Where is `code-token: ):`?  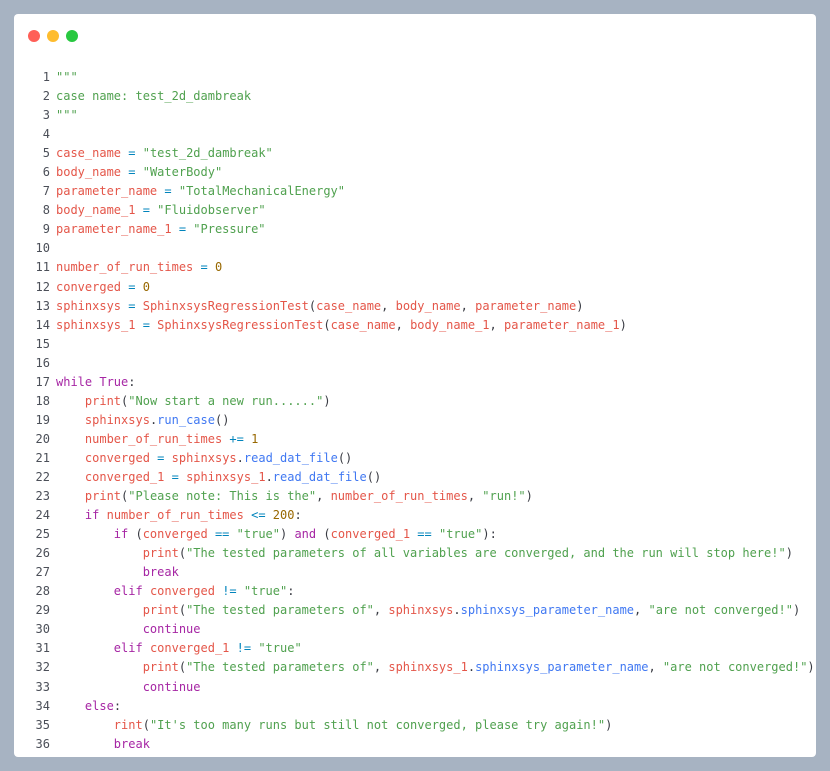 code-token: ): is located at coordinates (489, 534).